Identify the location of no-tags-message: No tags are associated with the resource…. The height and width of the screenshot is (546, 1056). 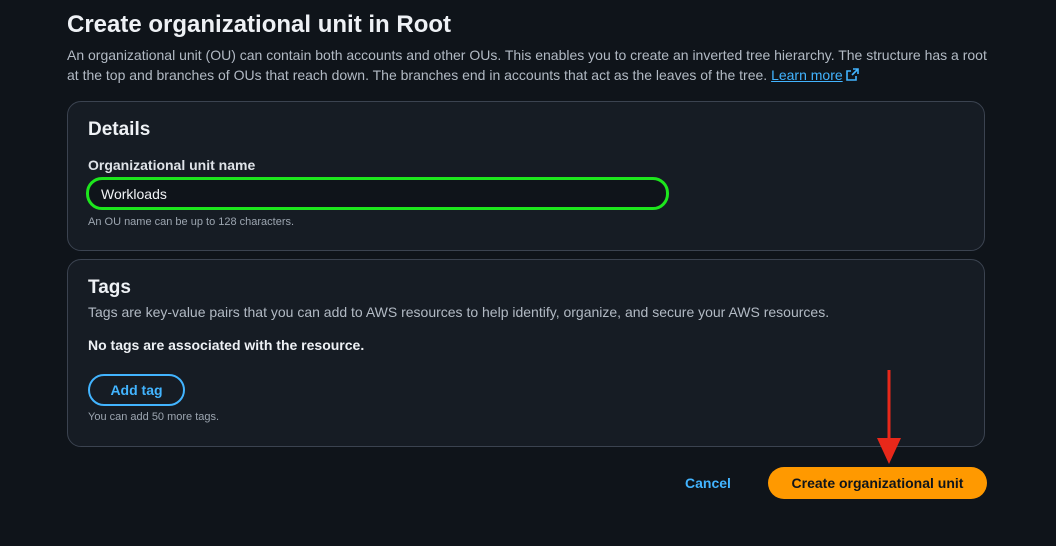
(226, 345).